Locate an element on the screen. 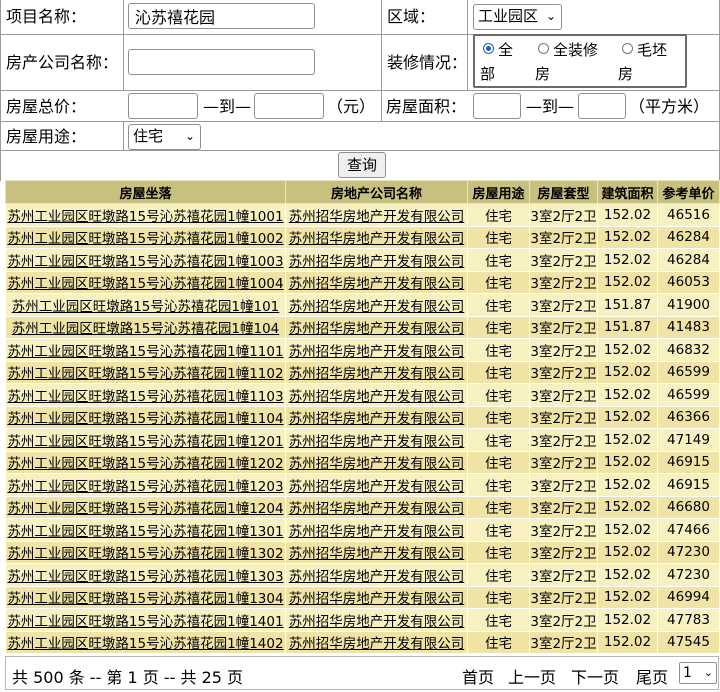  next-page-link: 下一页 is located at coordinates (595, 676).